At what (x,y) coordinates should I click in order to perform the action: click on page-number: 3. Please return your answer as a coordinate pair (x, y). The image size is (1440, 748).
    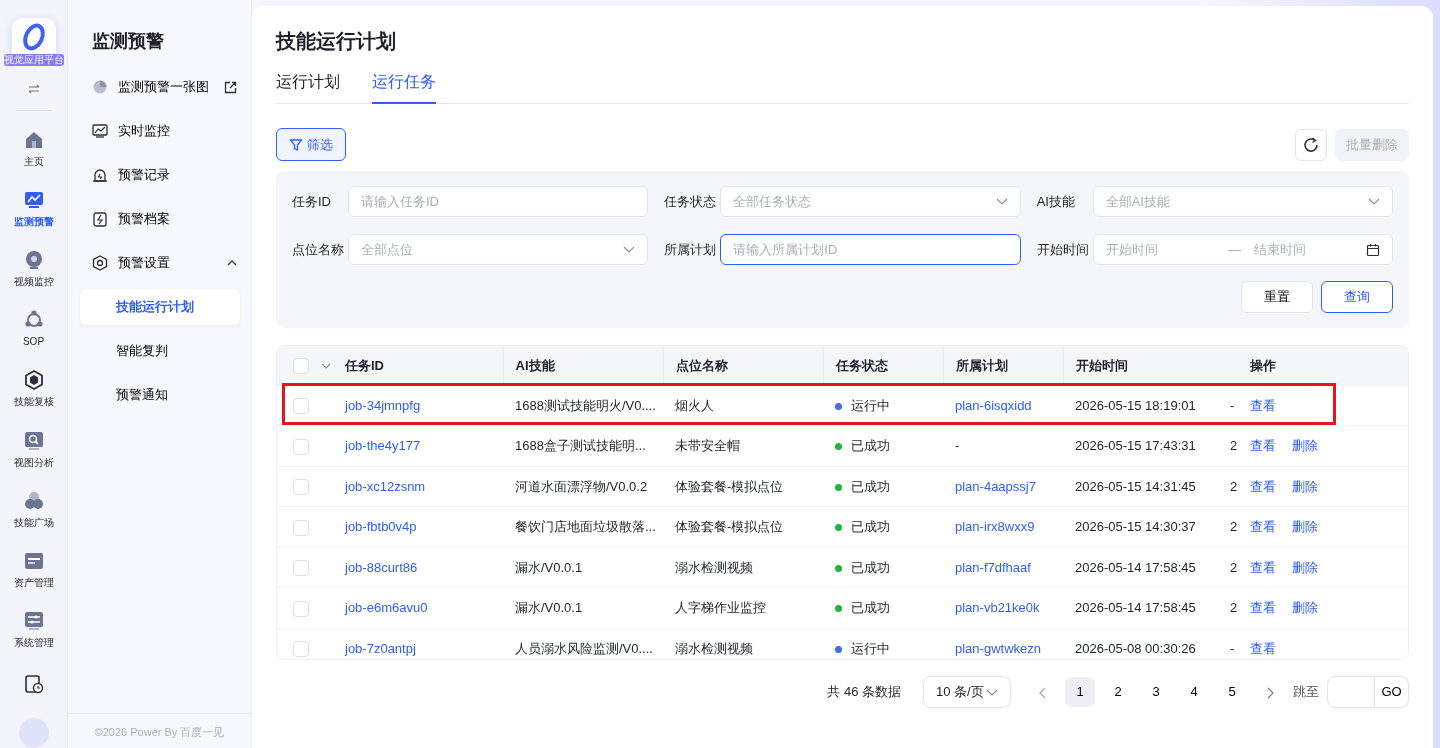
    Looking at the image, I should click on (1156, 692).